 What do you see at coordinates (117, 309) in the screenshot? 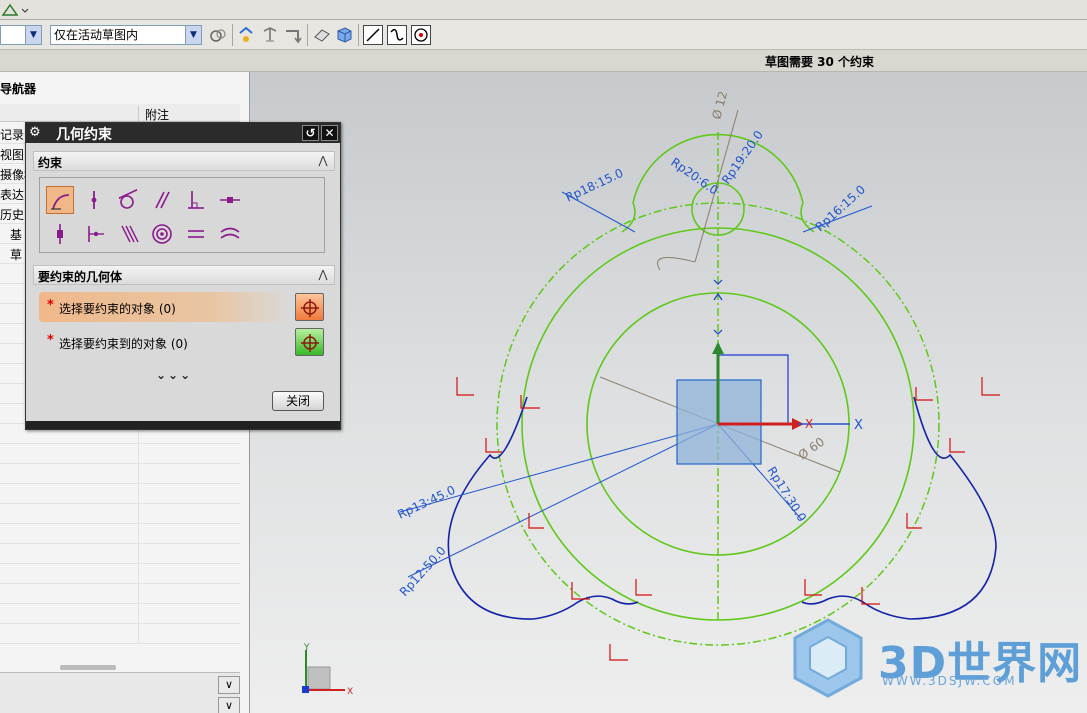
I see `select-object-label: 选择要约束的对象 (0)` at bounding box center [117, 309].